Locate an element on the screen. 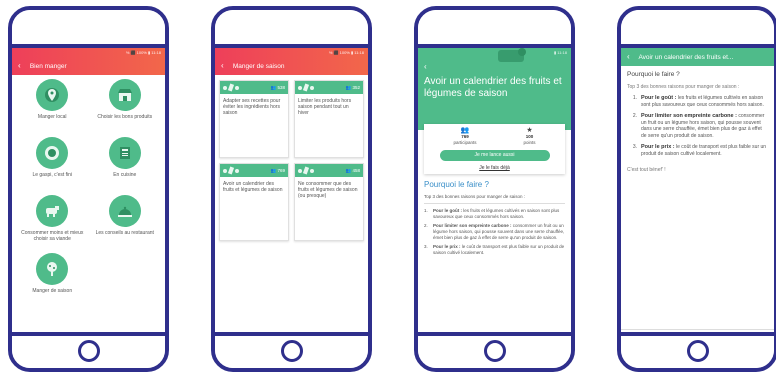 The height and width of the screenshot is (376, 776). category-label: Choisir les bons produits is located at coordinates (125, 117).